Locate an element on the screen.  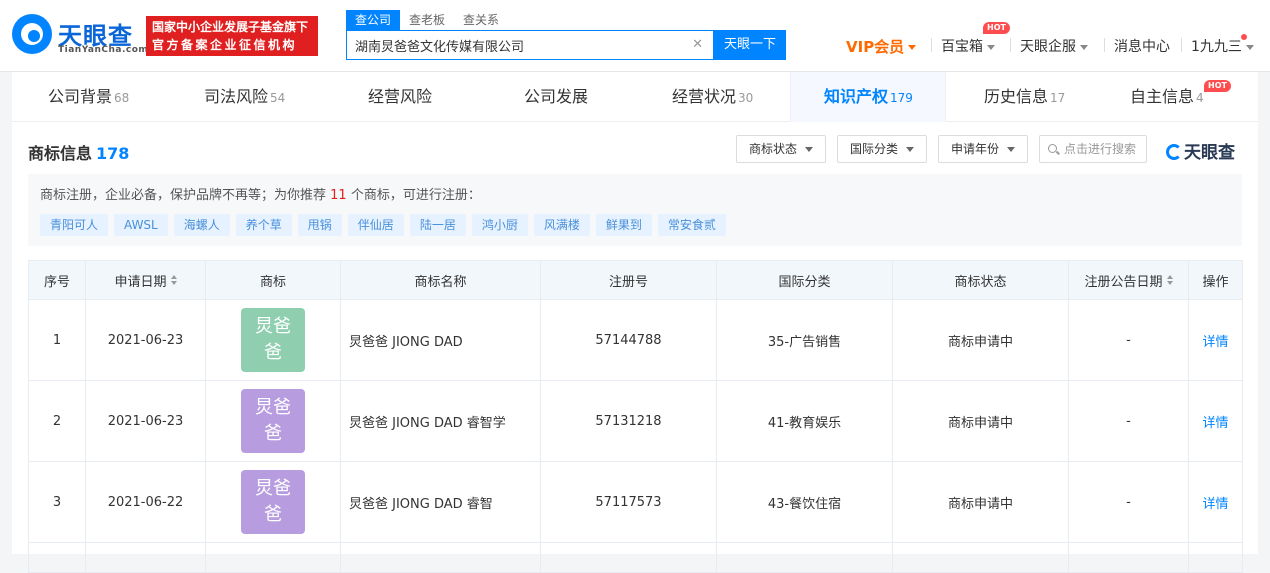
section-title: 商标信息 178 is located at coordinates (78, 152).